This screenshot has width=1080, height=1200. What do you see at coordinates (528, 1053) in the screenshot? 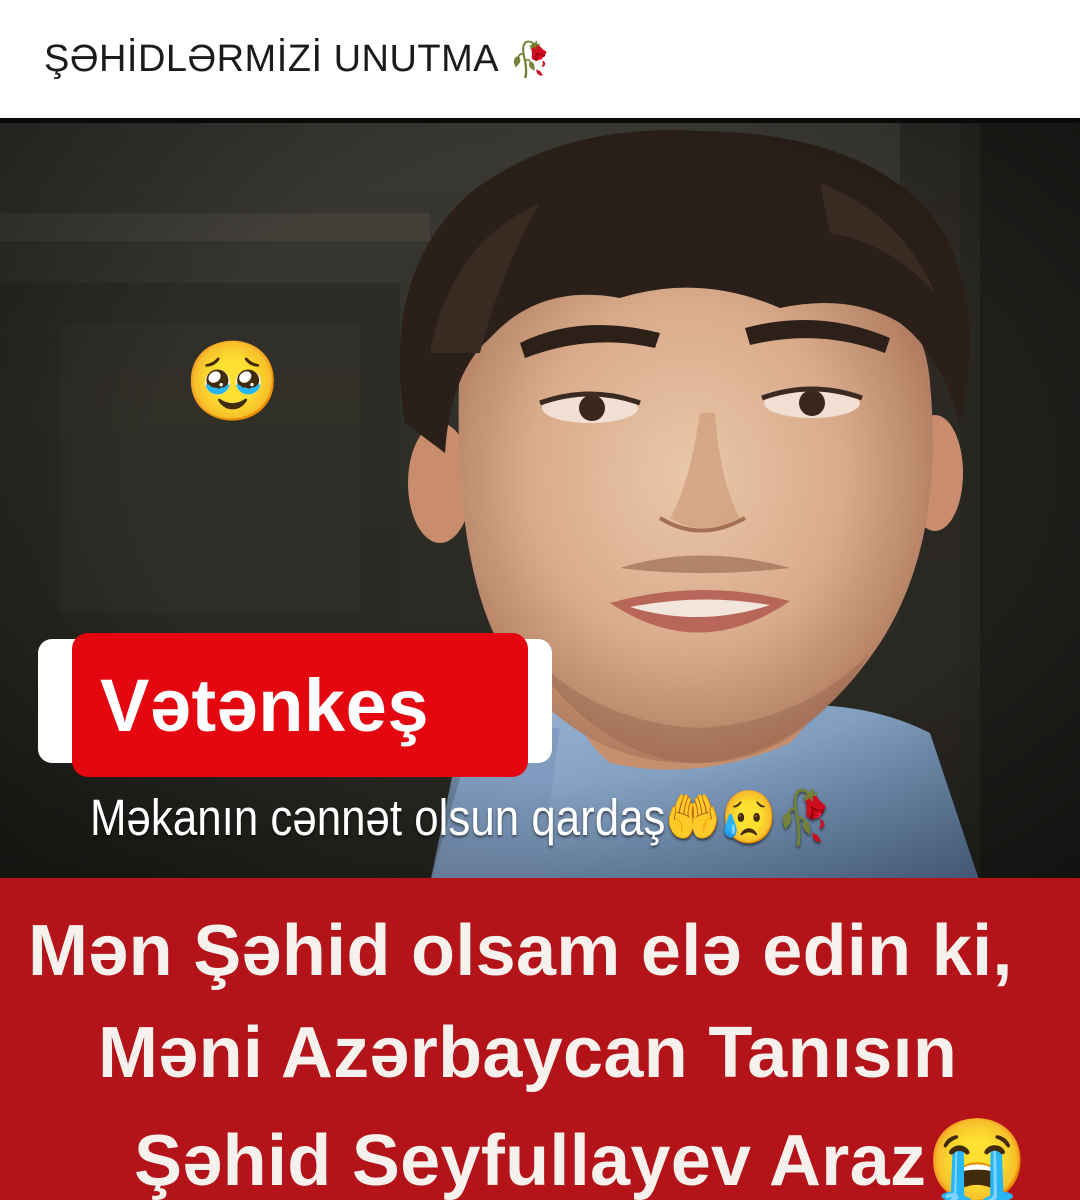
I see `quote-line-2: Məni Azərbaycan Tanısın` at bounding box center [528, 1053].